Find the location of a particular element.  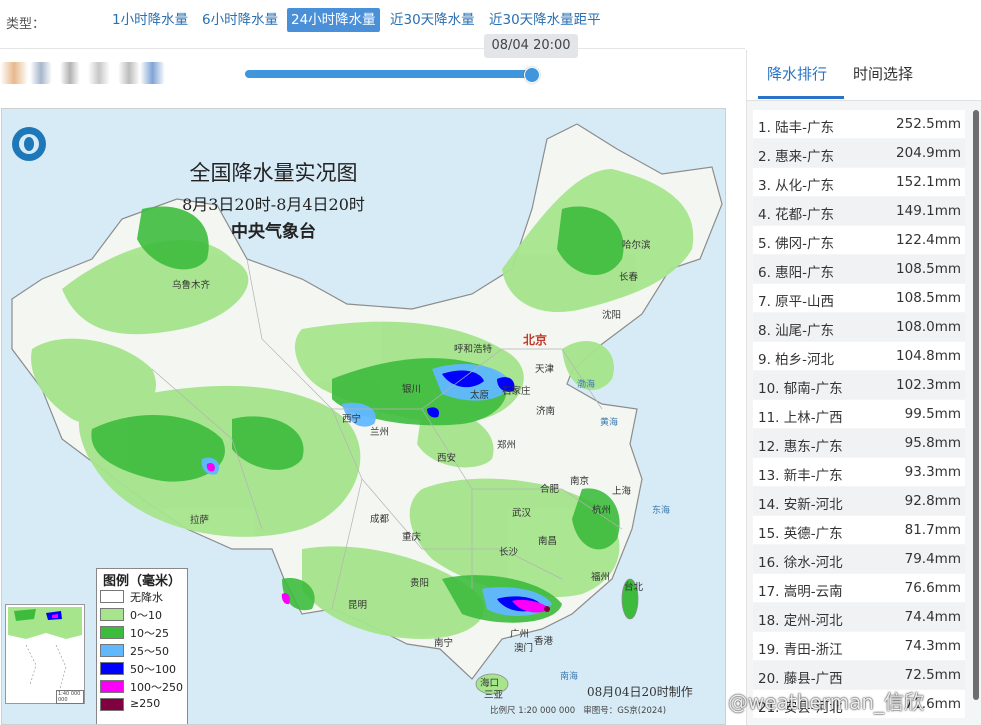

ranking-row: 14. 安新-河北 92.8mm is located at coordinates (859, 501).